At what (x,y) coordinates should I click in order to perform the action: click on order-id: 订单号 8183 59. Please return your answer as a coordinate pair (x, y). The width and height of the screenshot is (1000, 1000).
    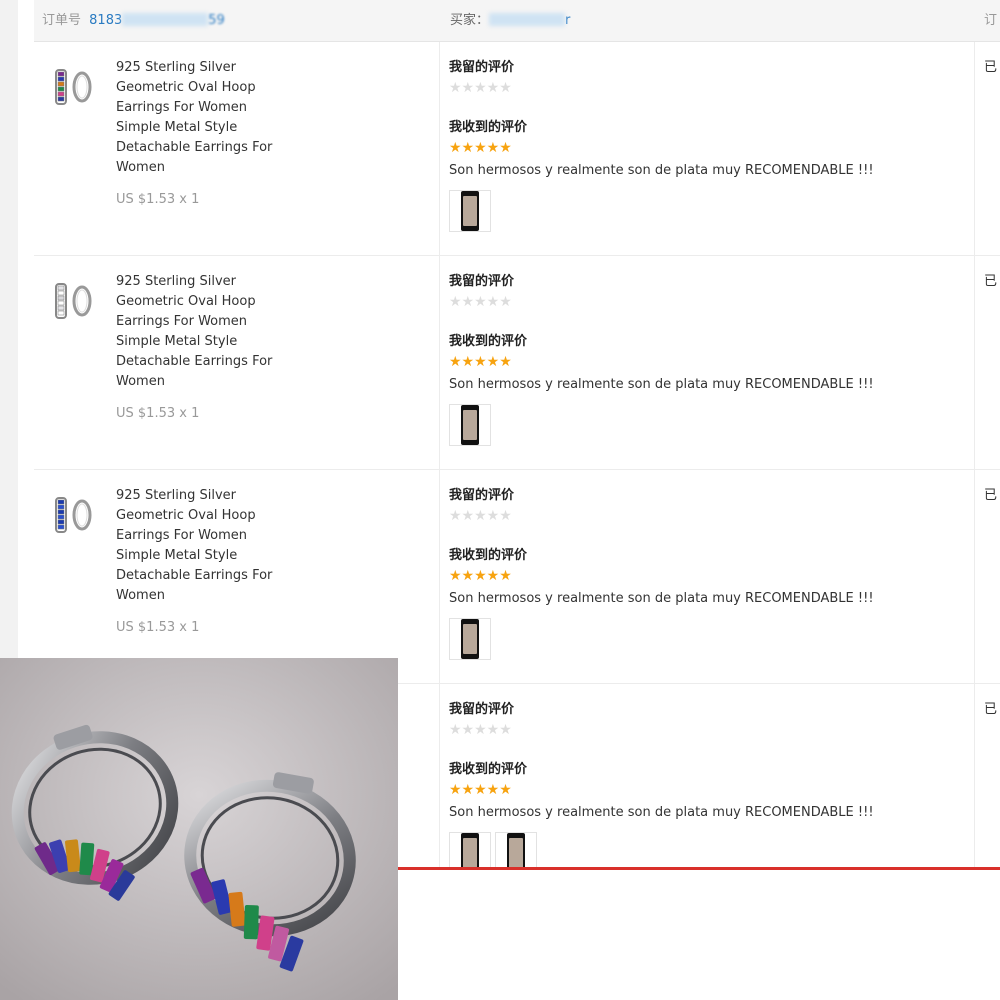
    Looking at the image, I should click on (133, 18).